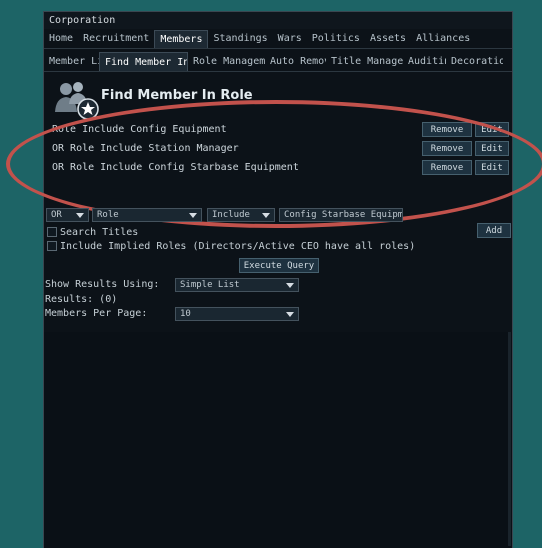 The height and width of the screenshot is (548, 542). What do you see at coordinates (494, 230) in the screenshot?
I see `add-button: Add` at bounding box center [494, 230].